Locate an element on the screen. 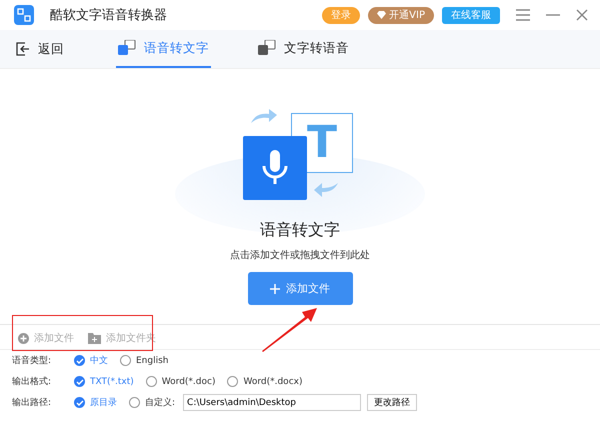 Image resolution: width=600 pixels, height=422 pixels. menu-icon is located at coordinates (523, 15).